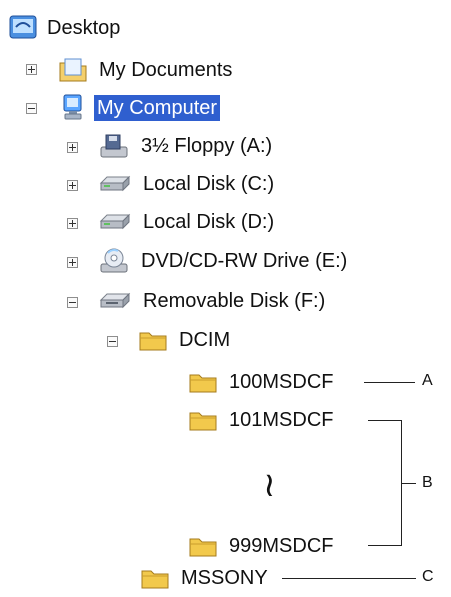 This screenshot has width=451, height=597. What do you see at coordinates (114, 146) in the screenshot?
I see `floppy-drive-icon` at bounding box center [114, 146].